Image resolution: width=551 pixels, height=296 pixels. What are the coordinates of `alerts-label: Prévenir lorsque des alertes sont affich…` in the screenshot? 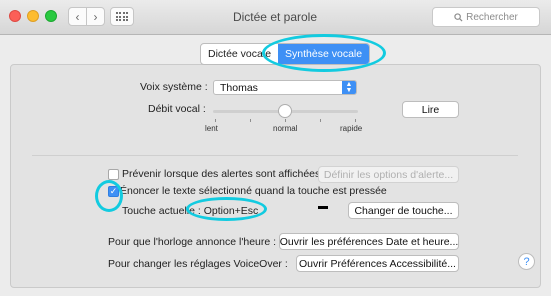 It's located at (221, 174).